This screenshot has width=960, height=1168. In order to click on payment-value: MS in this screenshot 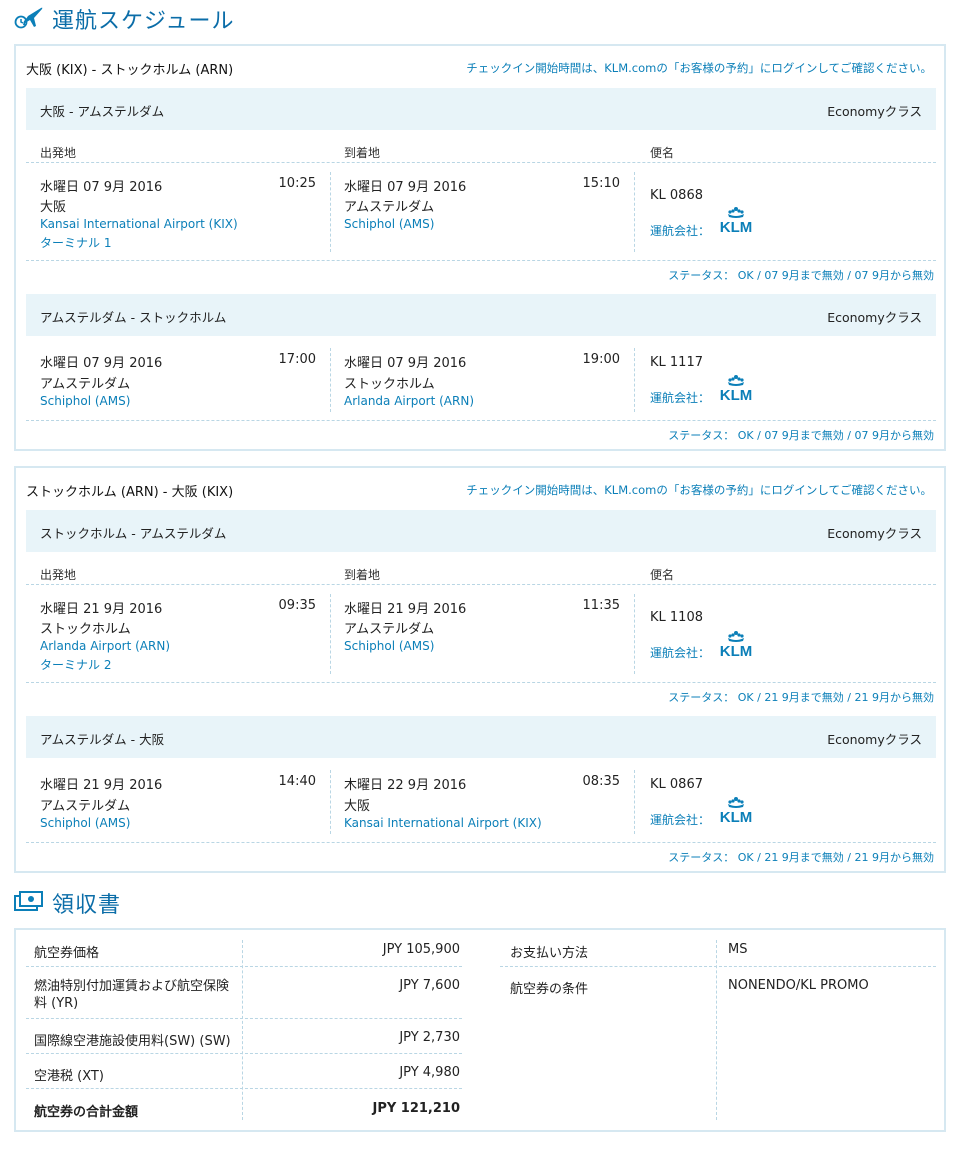, I will do `click(738, 949)`.